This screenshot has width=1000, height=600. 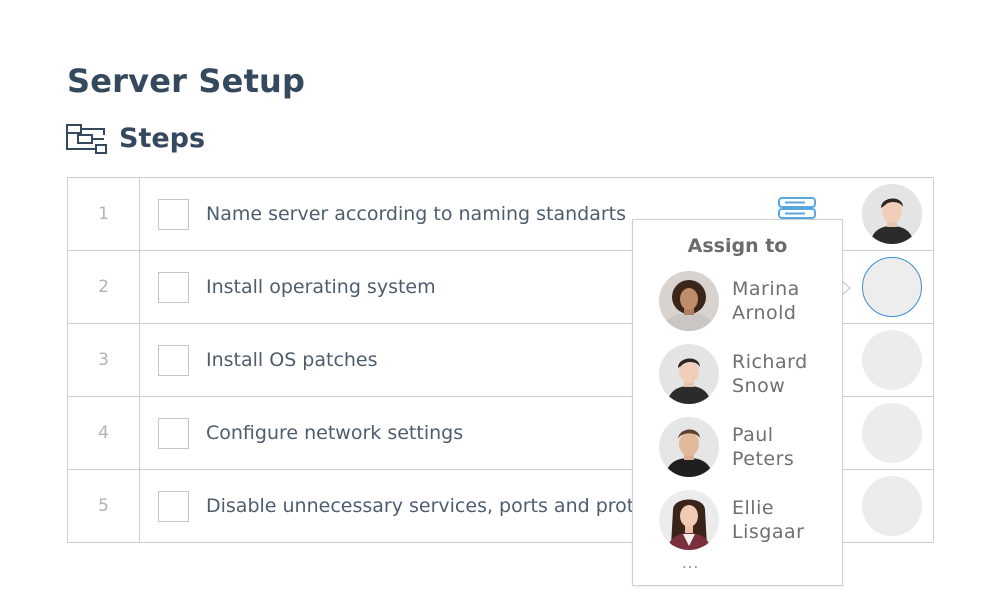 I want to click on step-number: 1, so click(x=104, y=214).